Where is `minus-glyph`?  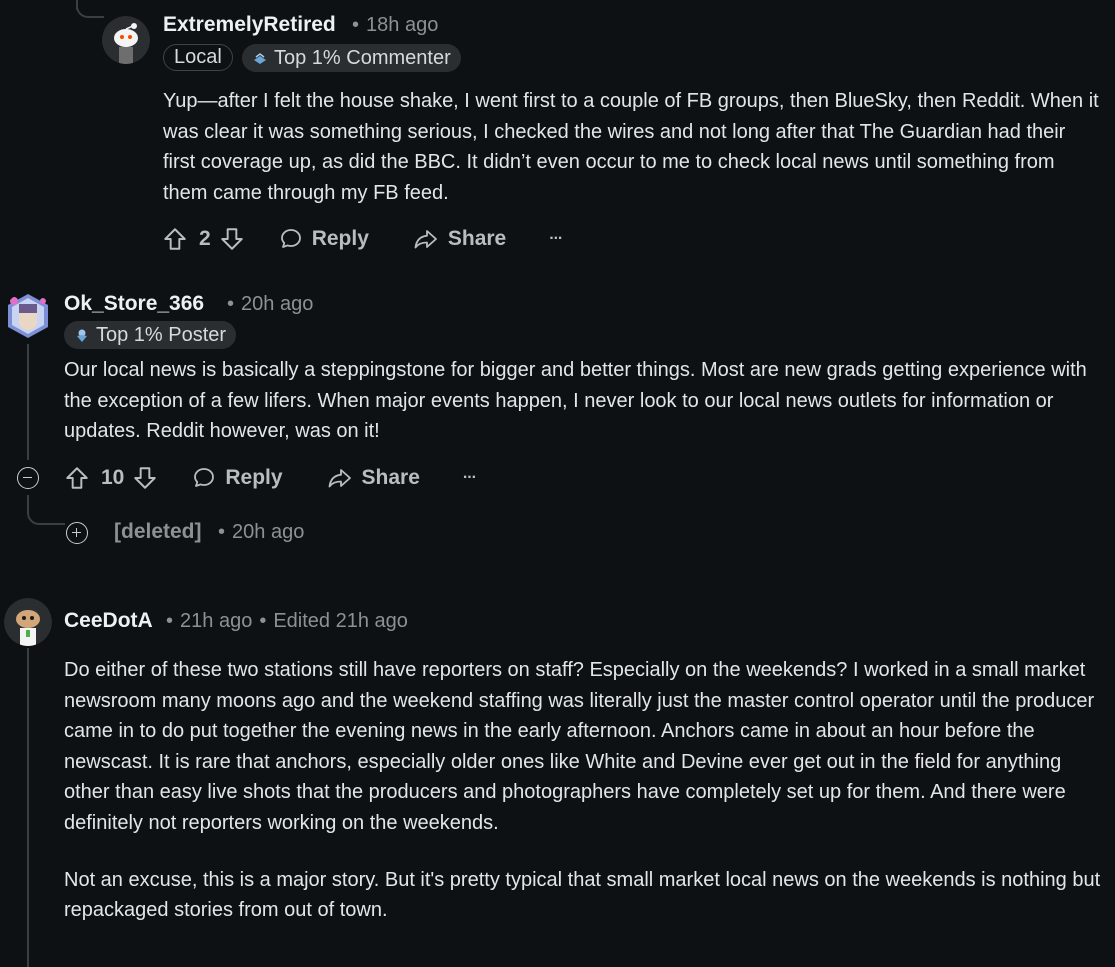 minus-glyph is located at coordinates (27, 477).